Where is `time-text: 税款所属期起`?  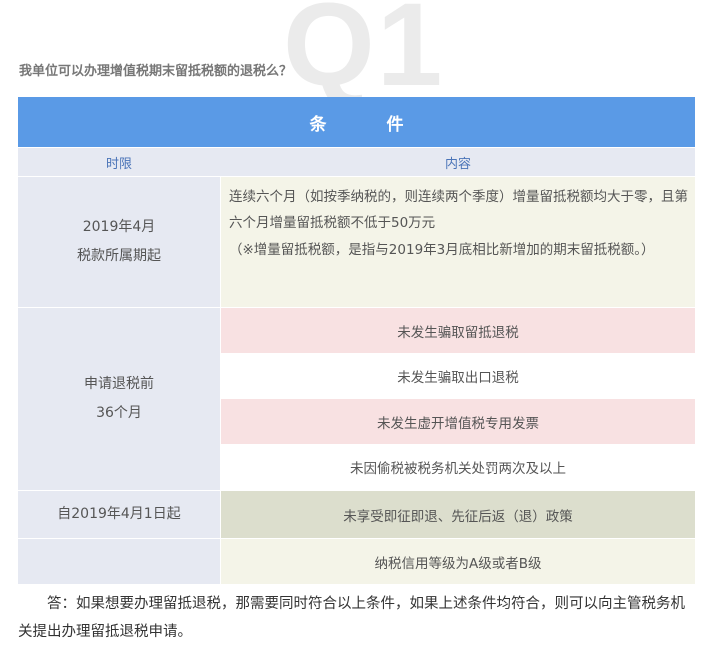 time-text: 税款所属期起 is located at coordinates (119, 256).